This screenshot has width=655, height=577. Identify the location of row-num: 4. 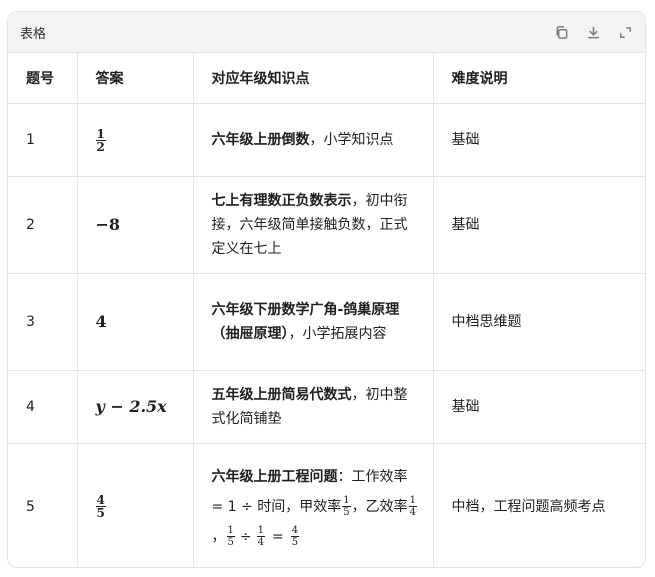
(43, 407).